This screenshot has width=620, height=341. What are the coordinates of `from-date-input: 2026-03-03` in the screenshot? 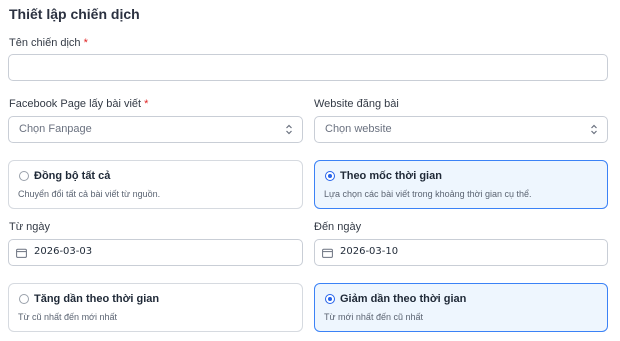 It's located at (155, 252).